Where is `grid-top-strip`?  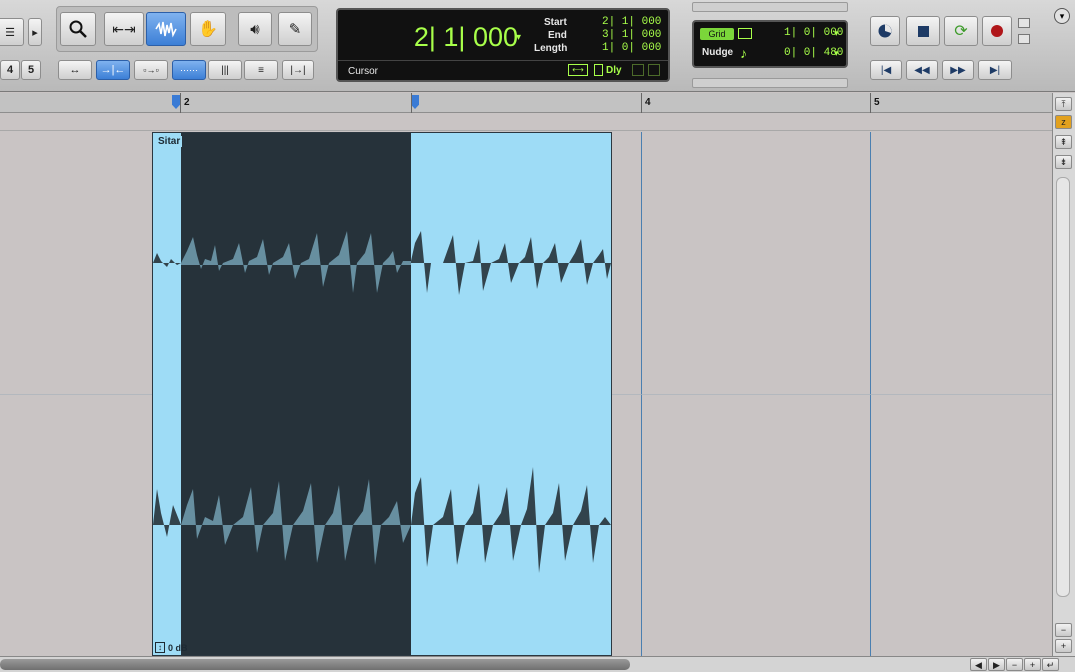
grid-top-strip is located at coordinates (770, 7).